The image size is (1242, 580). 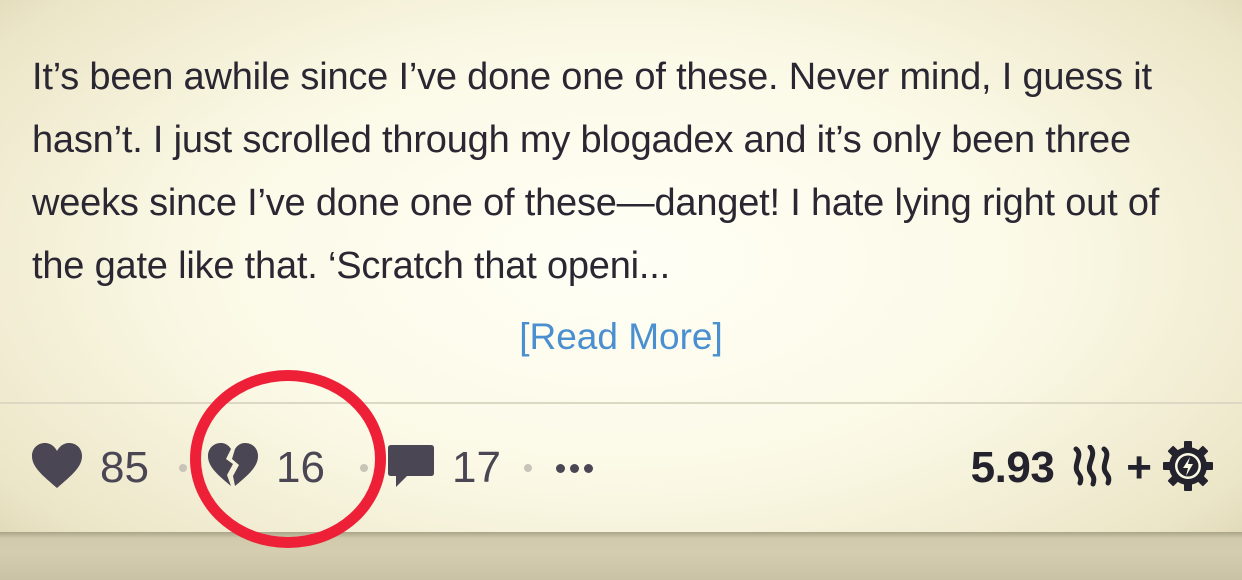 What do you see at coordinates (621, 337) in the screenshot?
I see `read-more-link: [Read More]` at bounding box center [621, 337].